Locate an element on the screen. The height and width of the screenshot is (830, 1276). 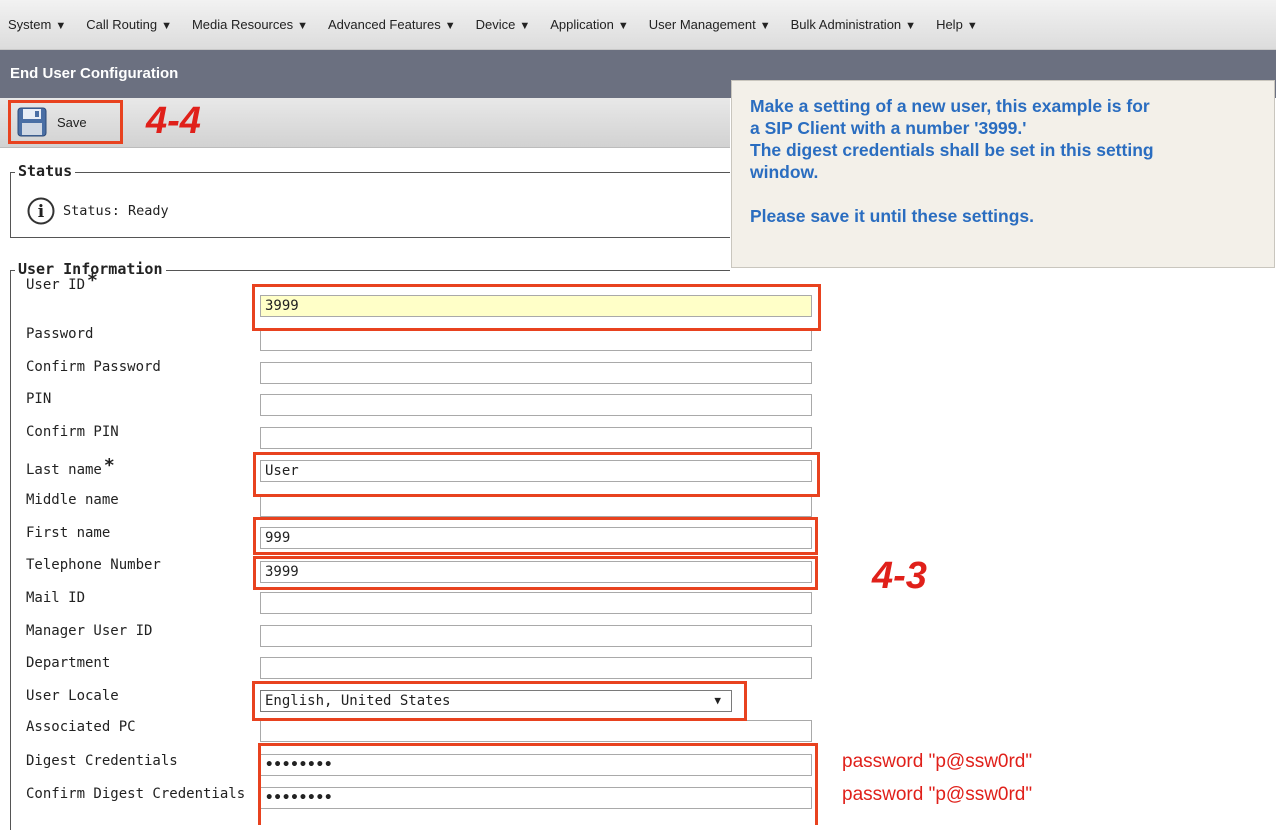
field-label-last-name: Last name * is located at coordinates (70, 466).